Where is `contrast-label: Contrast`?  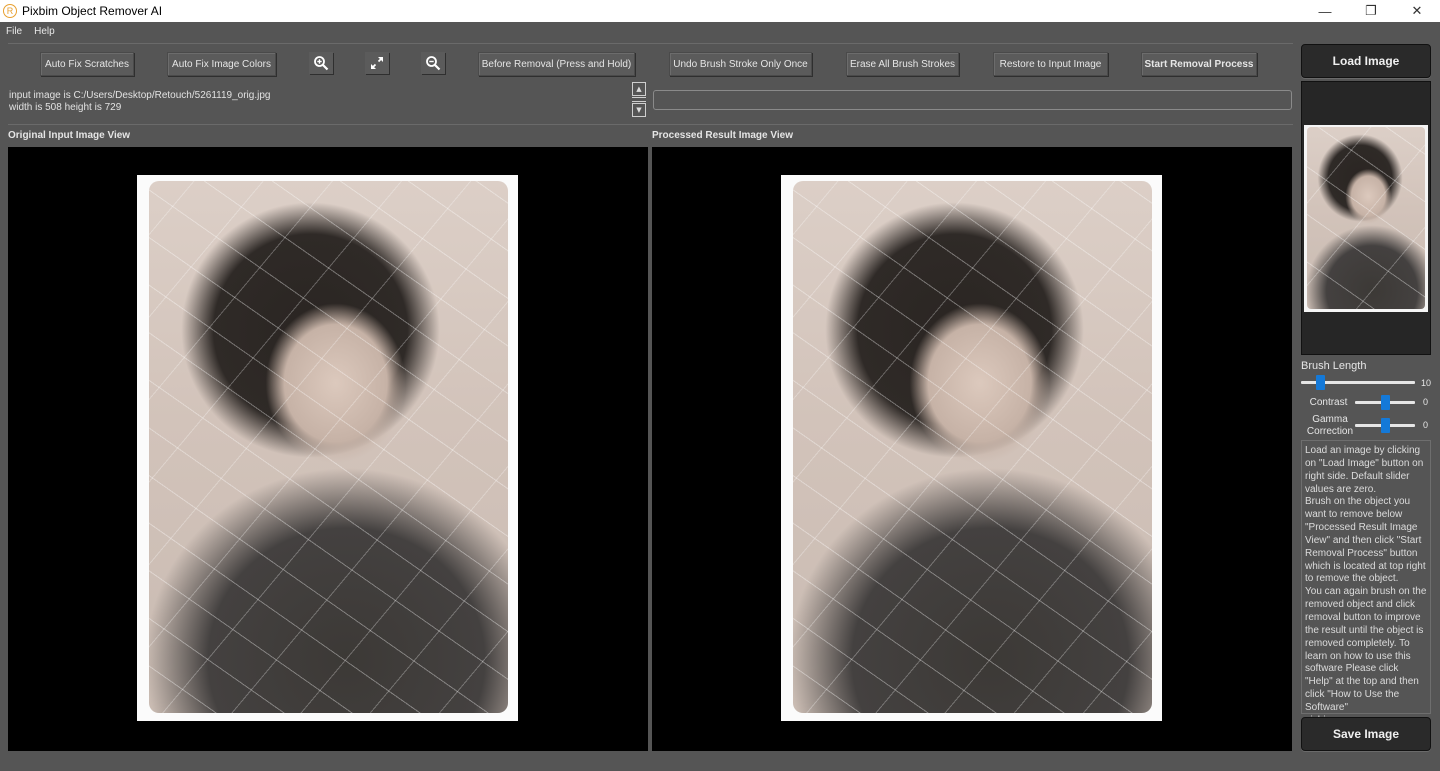
contrast-label: Contrast is located at coordinates (1328, 402).